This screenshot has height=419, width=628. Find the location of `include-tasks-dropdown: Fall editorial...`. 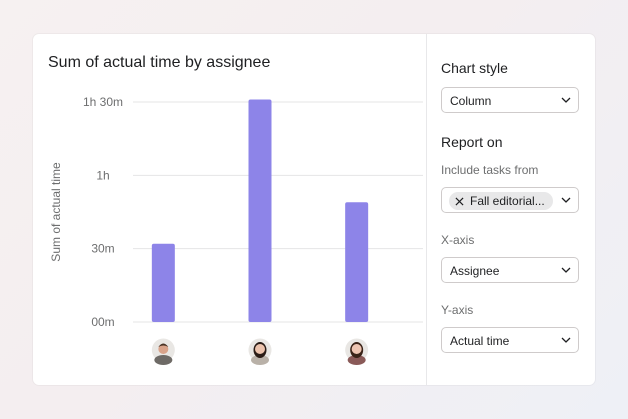

include-tasks-dropdown: Fall editorial... is located at coordinates (510, 200).